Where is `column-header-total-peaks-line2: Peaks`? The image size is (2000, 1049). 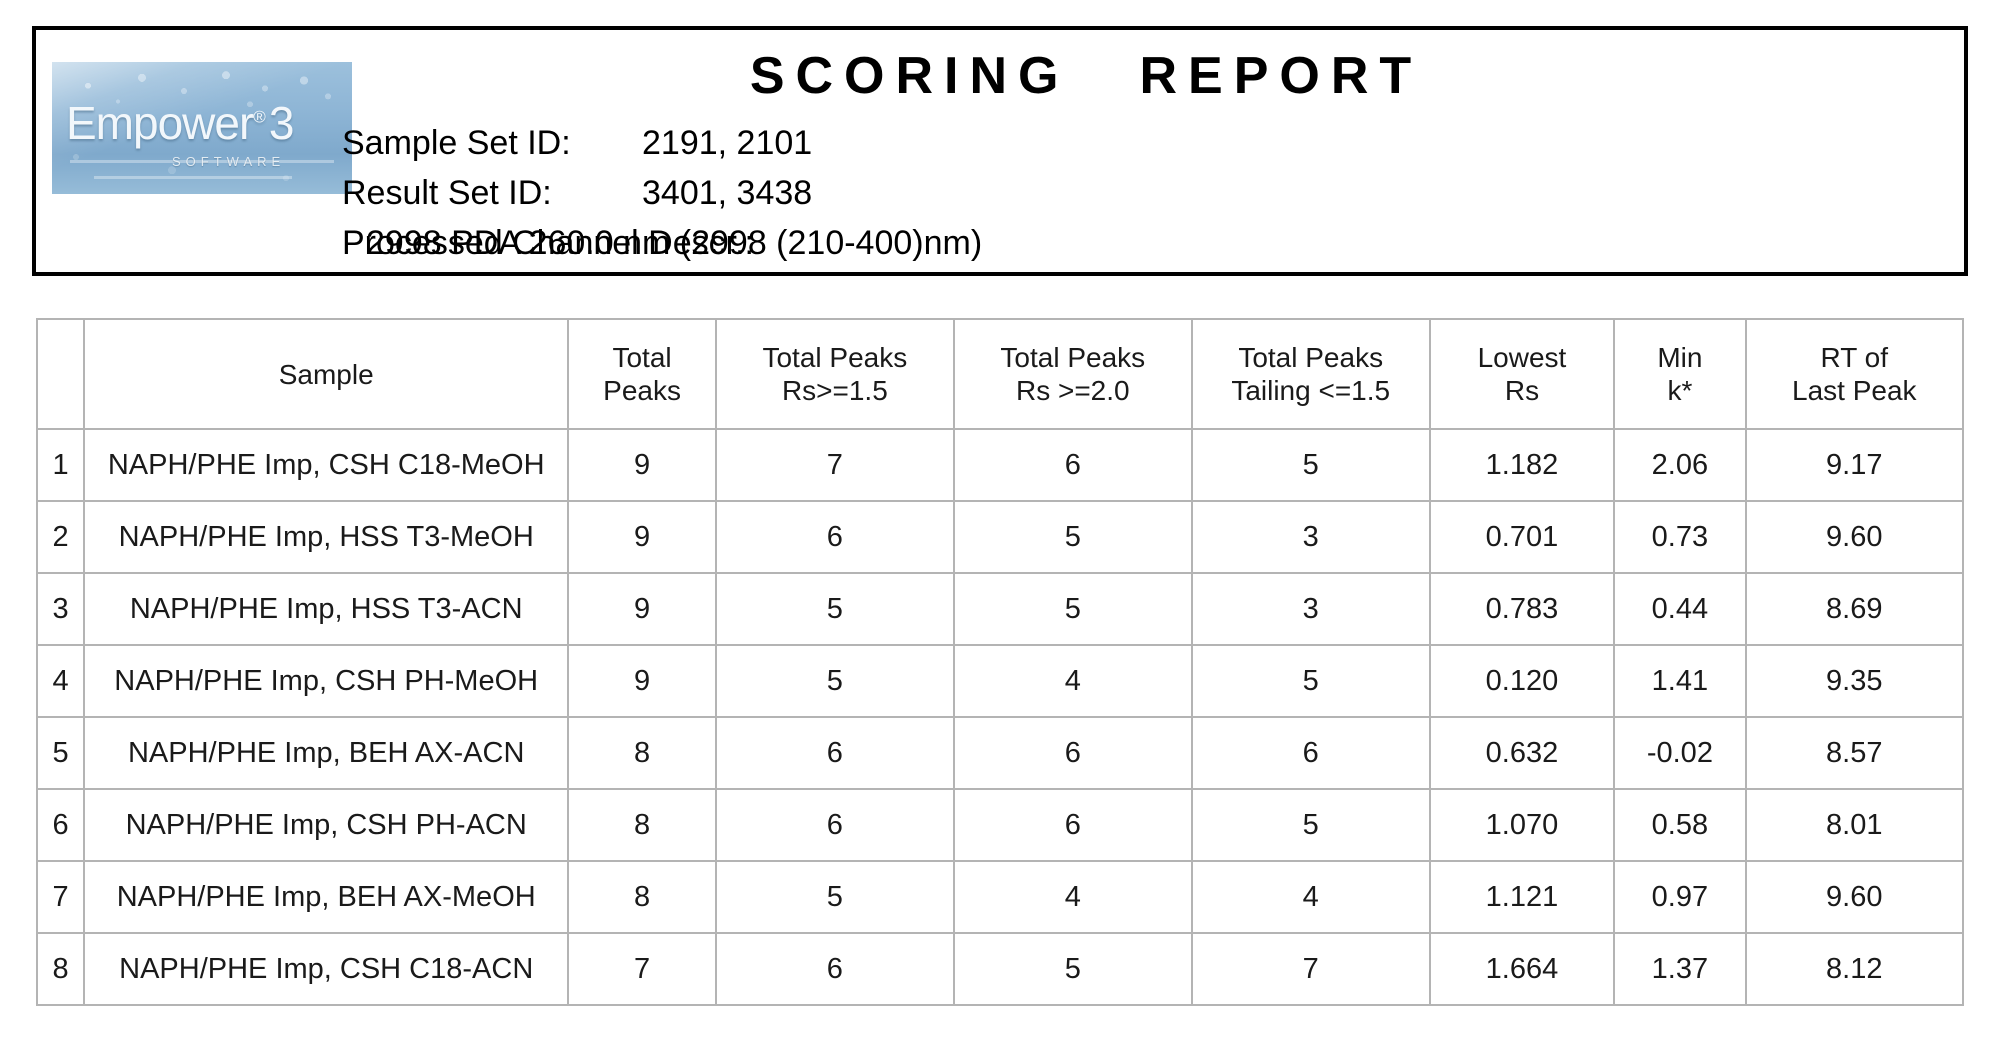 column-header-total-peaks-line2: Peaks is located at coordinates (642, 390).